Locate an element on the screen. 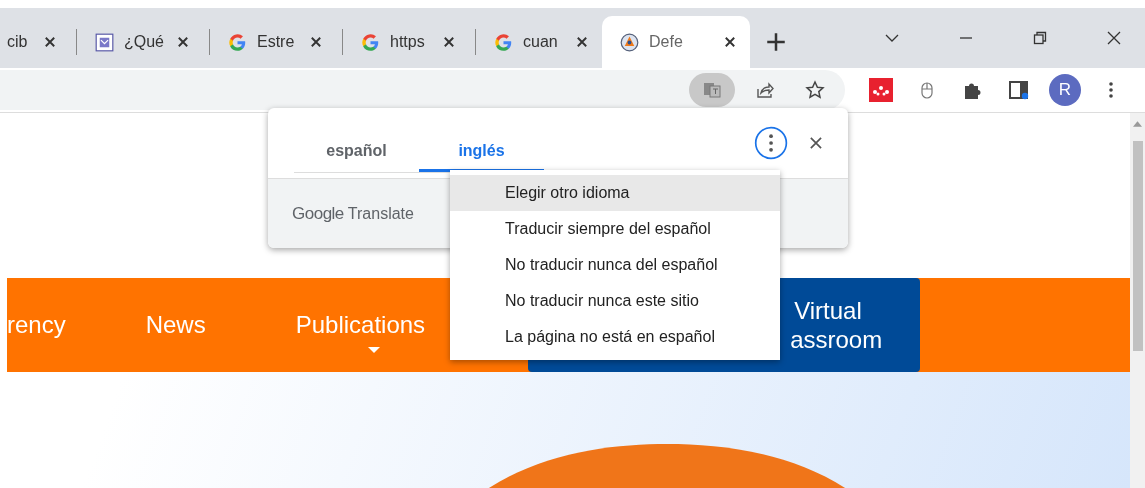 The image size is (1145, 488). profile-avatar: R is located at coordinates (1065, 90).